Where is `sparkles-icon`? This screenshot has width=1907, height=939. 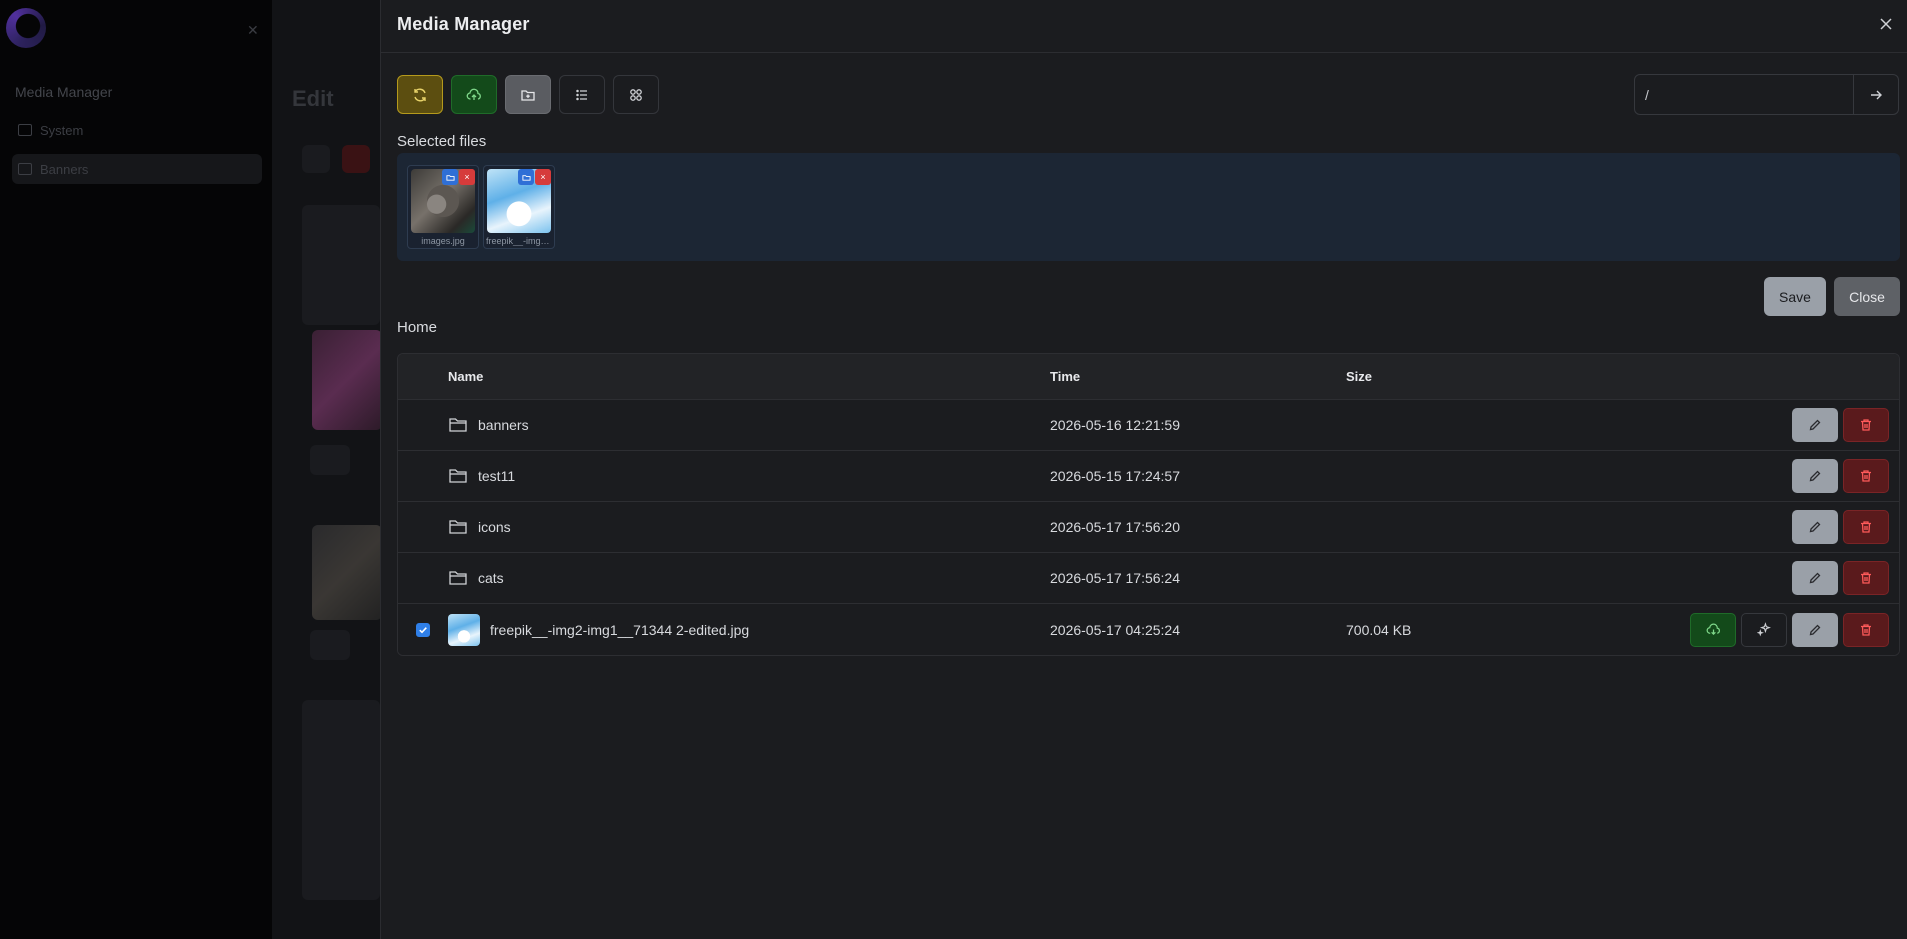
sparkles-icon is located at coordinates (1763, 629).